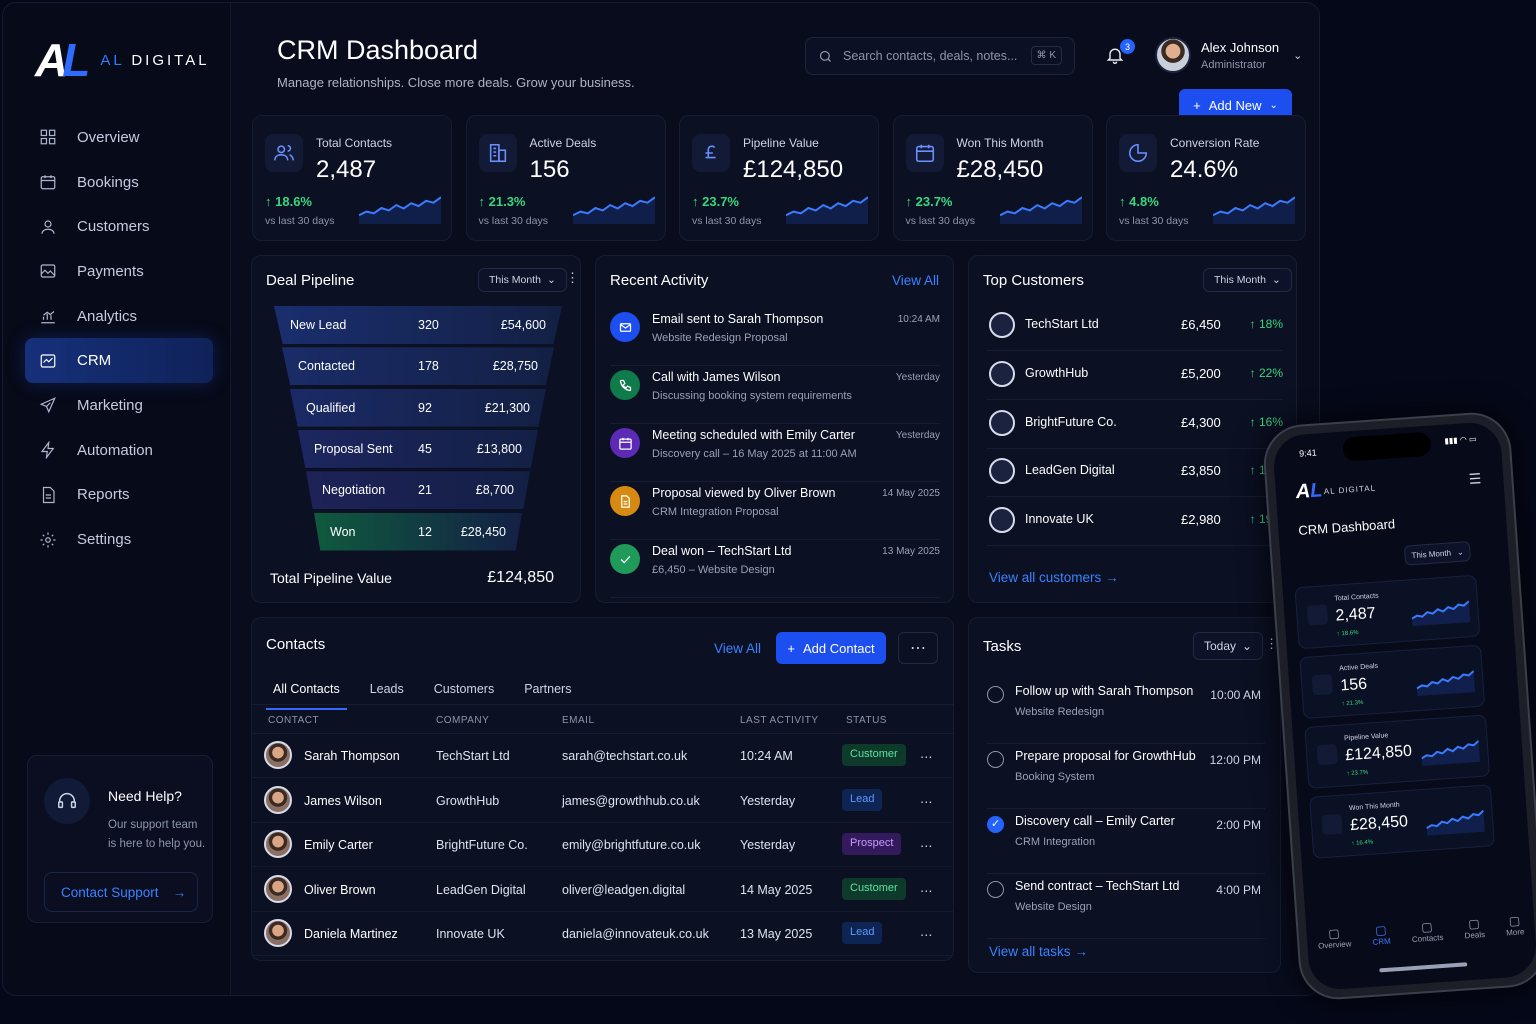 The image size is (1536, 1024). Describe the element at coordinates (1427, 931) in the screenshot. I see `phone-nav-contacts: ▢ Contacts` at that location.